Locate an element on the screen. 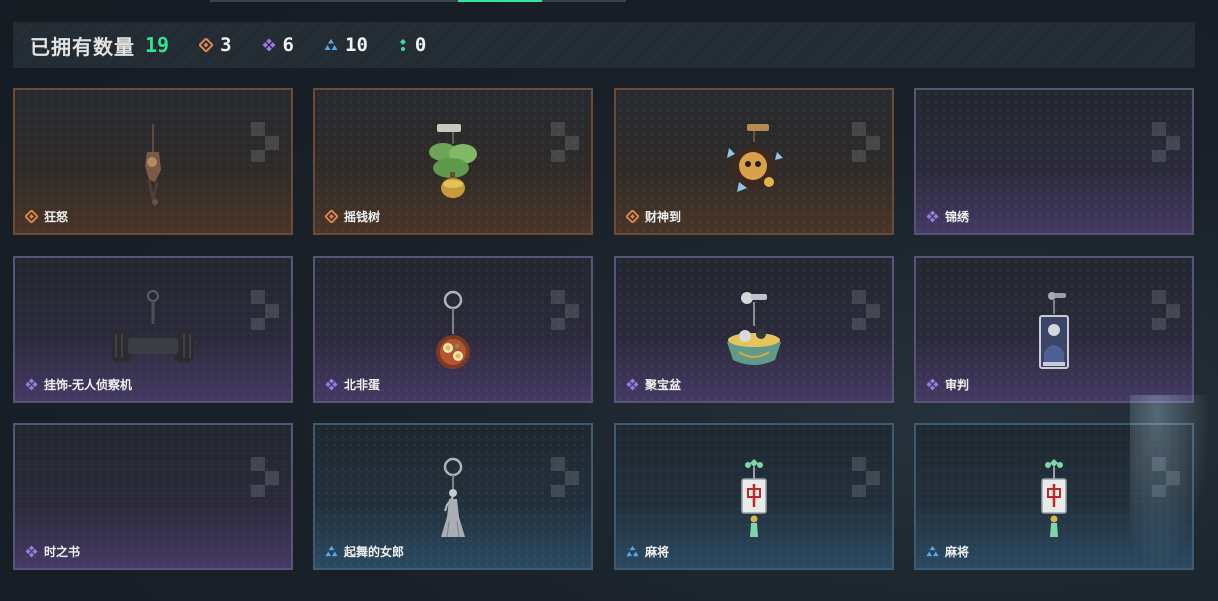  charm-name-row: 北非蛋 is located at coordinates (352, 384).